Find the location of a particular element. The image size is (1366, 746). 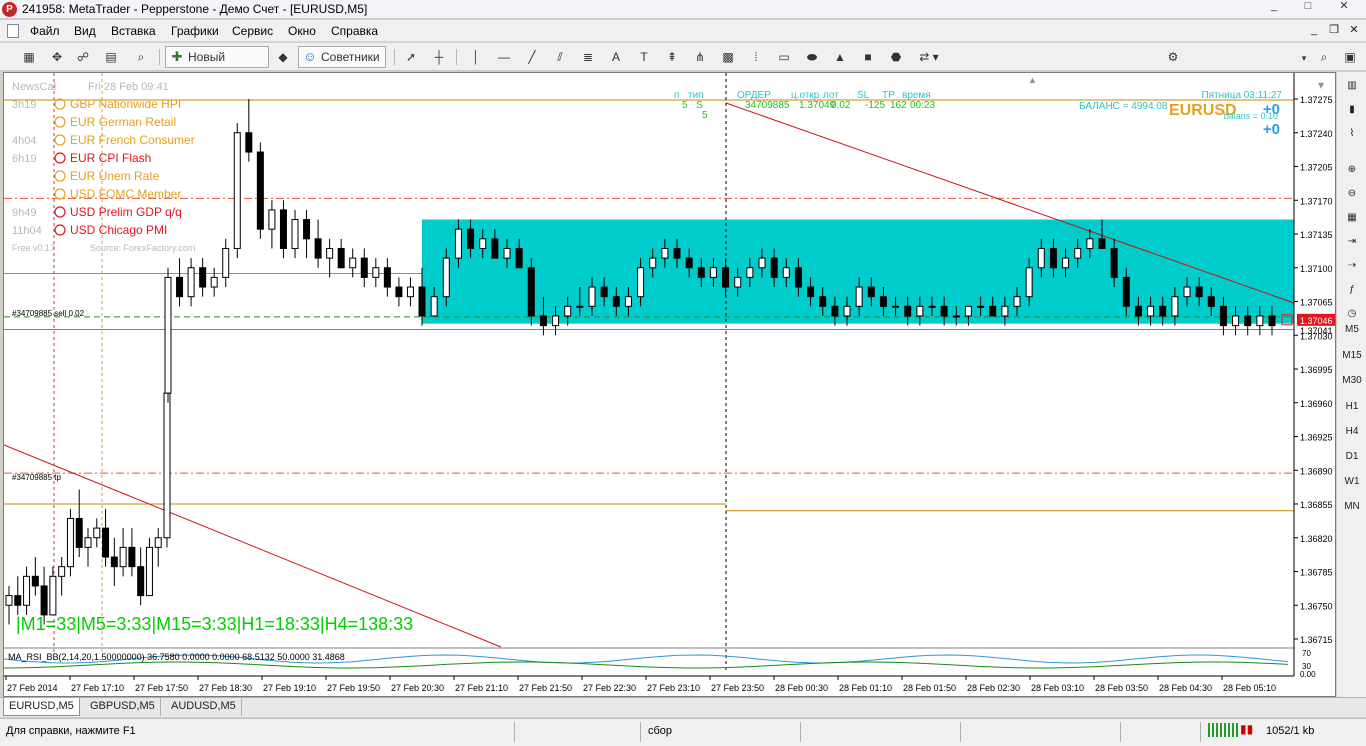

terminal-icon: ▣ is located at coordinates (1350, 57).